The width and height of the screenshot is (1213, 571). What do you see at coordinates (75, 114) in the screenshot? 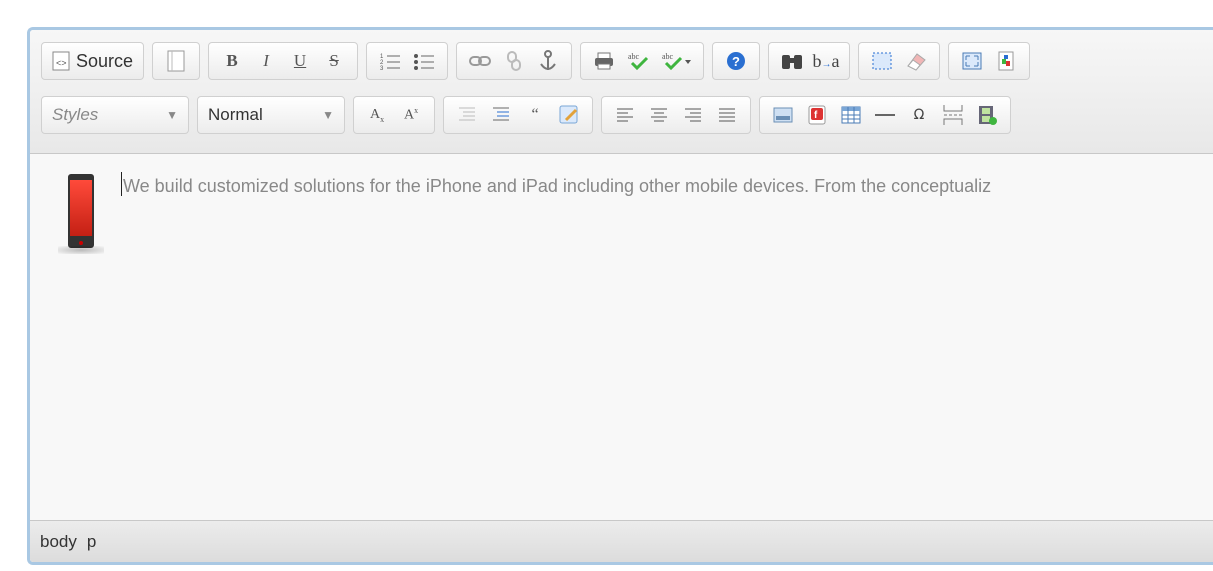
I see `styles-combo-label: Styles` at bounding box center [75, 114].